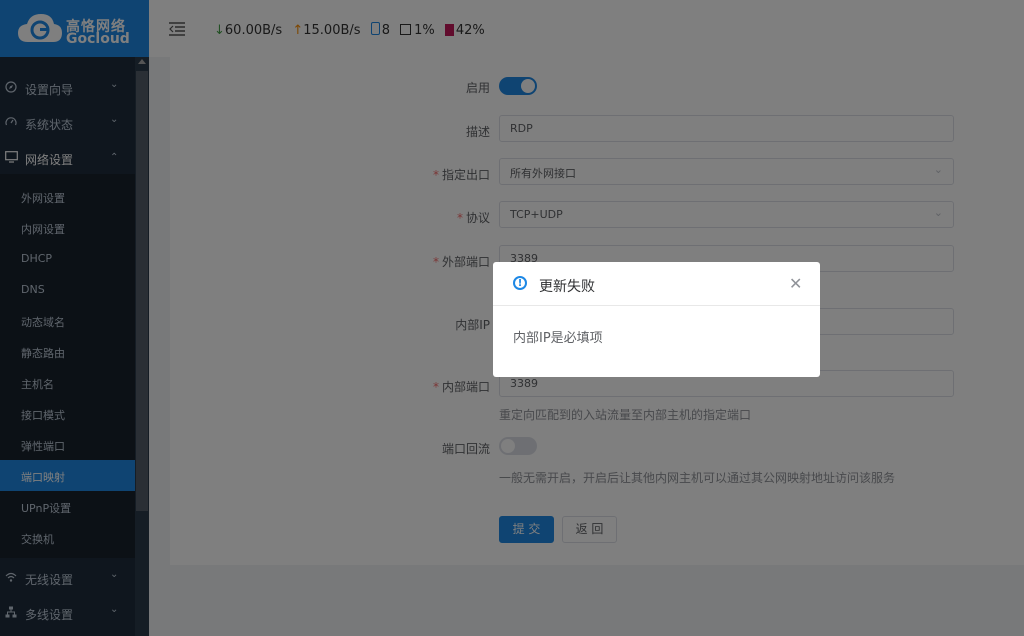  What do you see at coordinates (795, 284) in the screenshot?
I see `close-icon: ✕` at bounding box center [795, 284].